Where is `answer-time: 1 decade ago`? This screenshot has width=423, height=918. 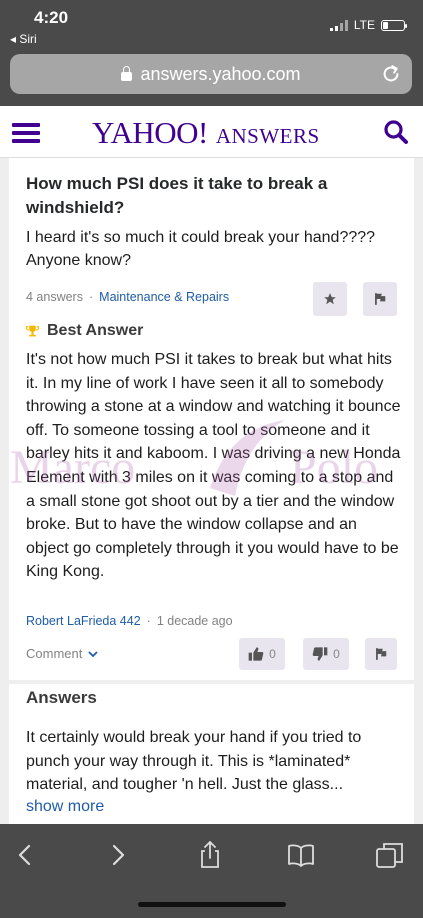
answer-time: 1 decade ago is located at coordinates (194, 621).